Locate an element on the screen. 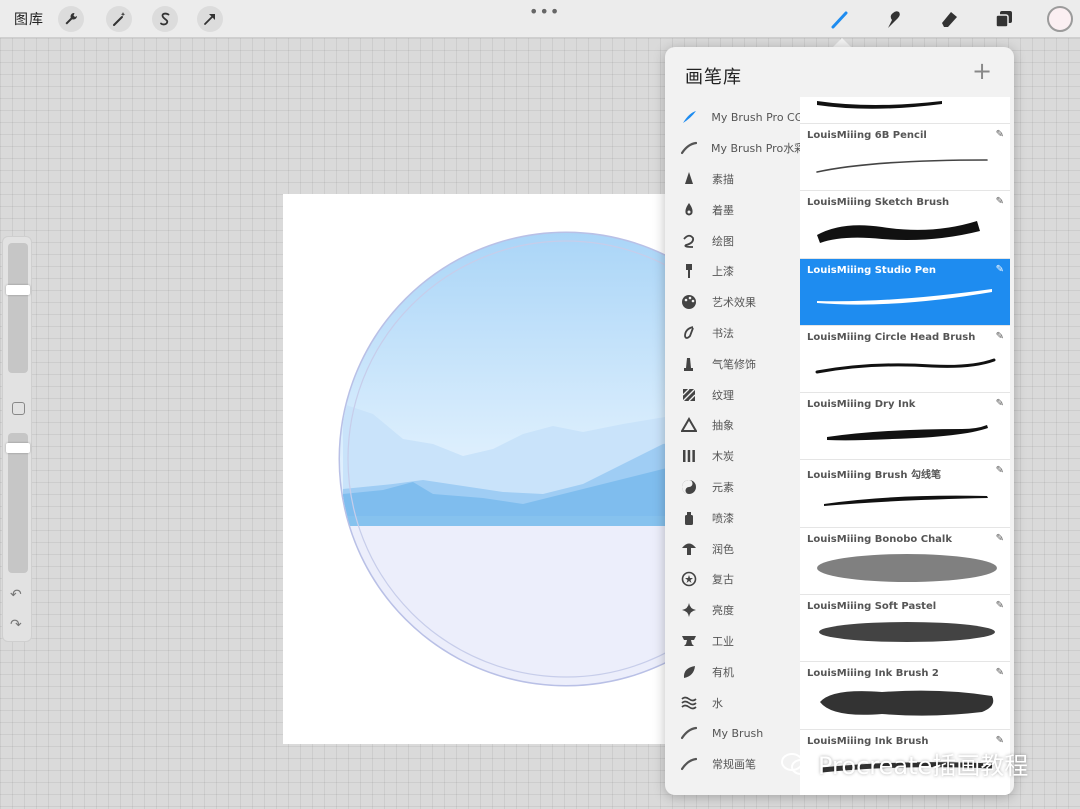 The image size is (1080, 809). brush-icon is located at coordinates (839, 20).